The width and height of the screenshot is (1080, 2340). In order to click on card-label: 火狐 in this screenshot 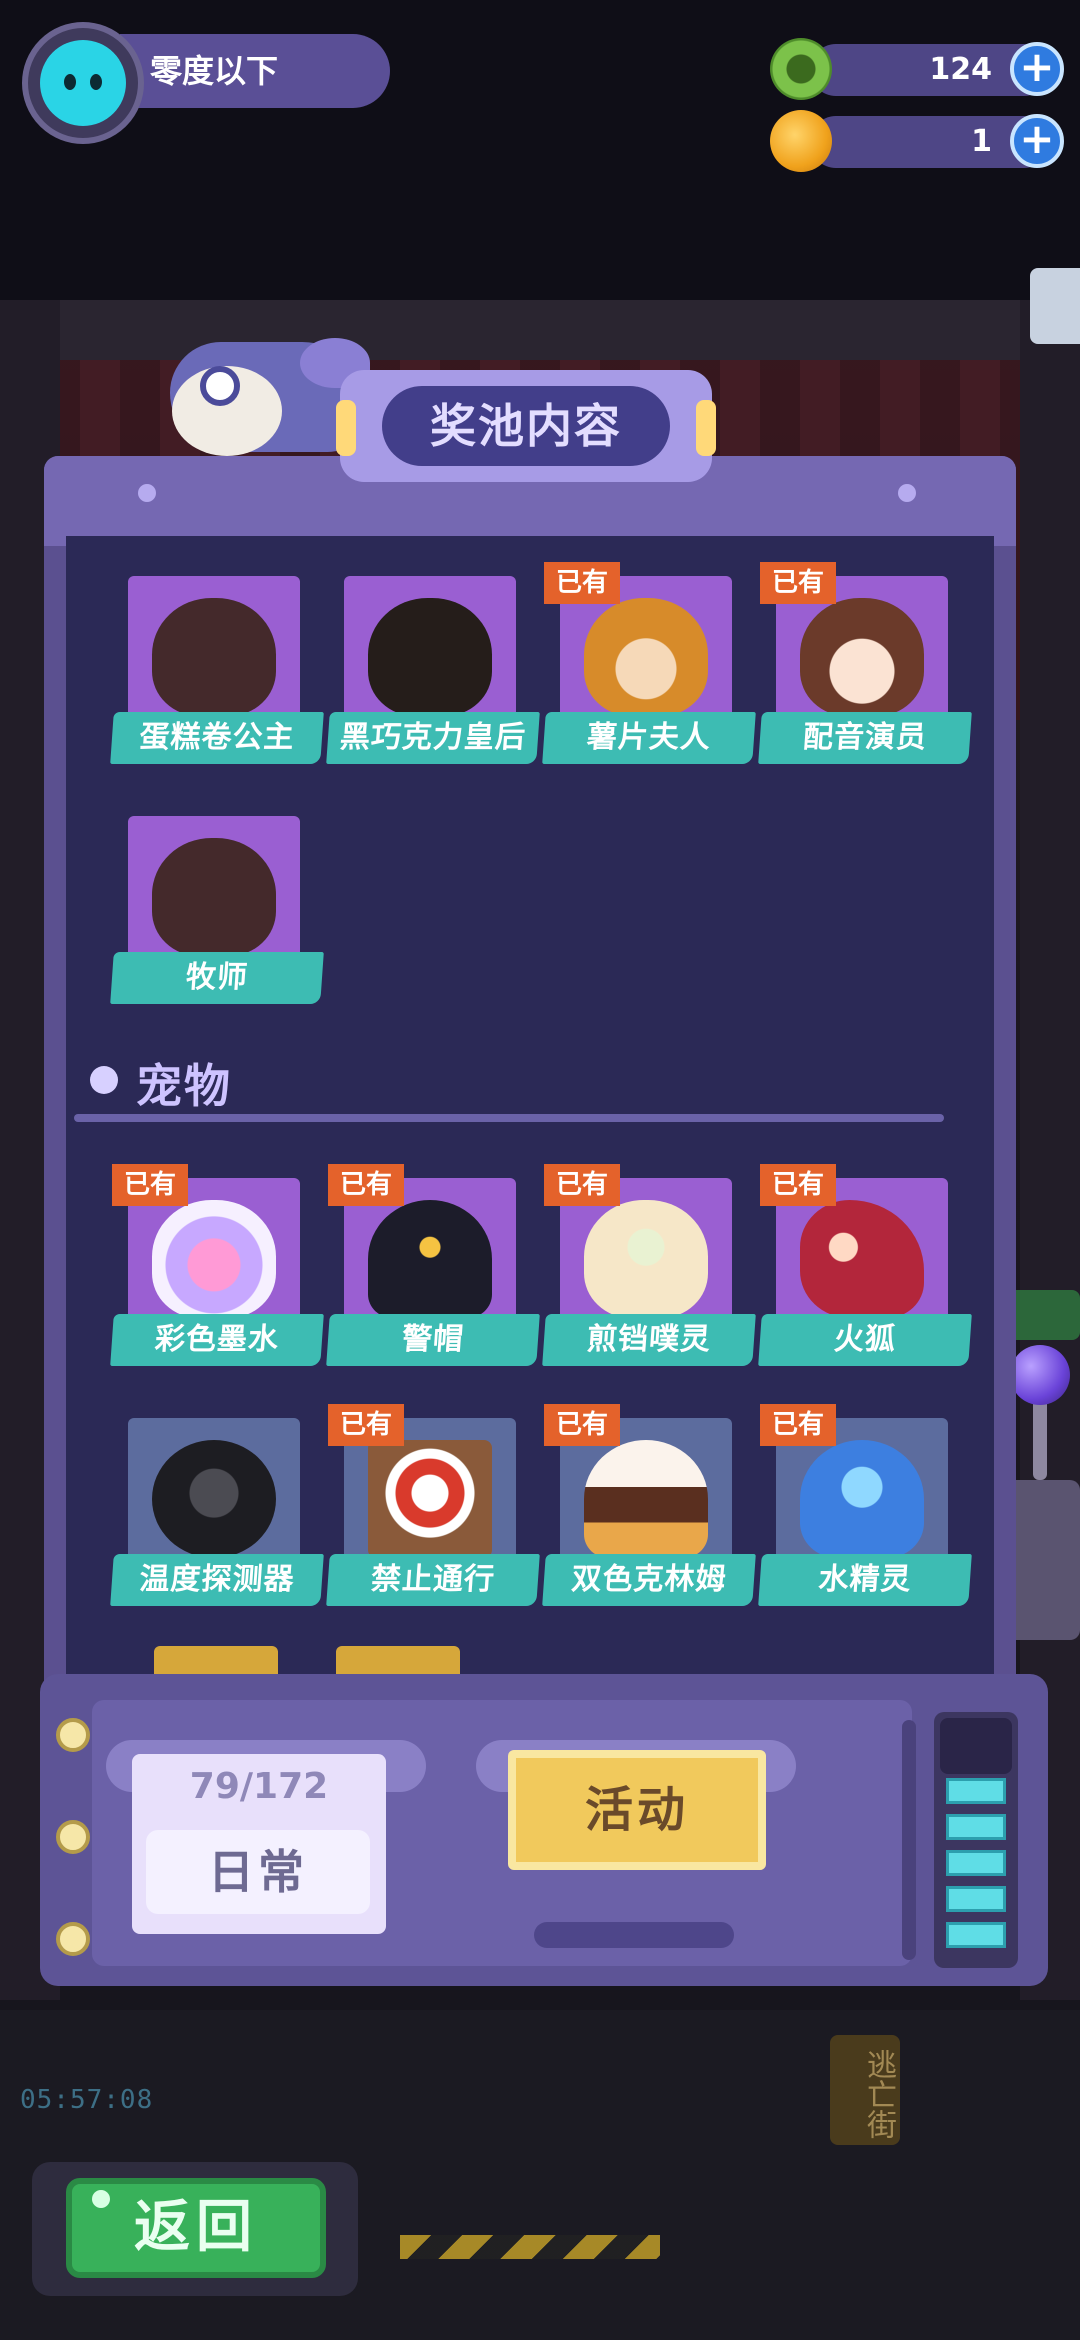, I will do `click(865, 1340)`.